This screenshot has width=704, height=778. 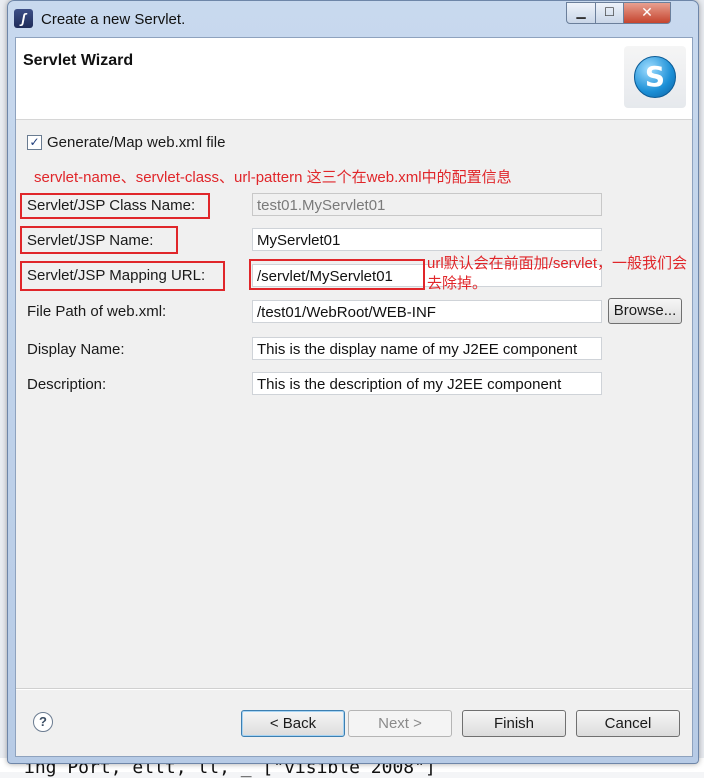 I want to click on annotation-url-prefix: url默认会在前面加/servlet，一般我们会去除掉。, so click(x=557, y=273).